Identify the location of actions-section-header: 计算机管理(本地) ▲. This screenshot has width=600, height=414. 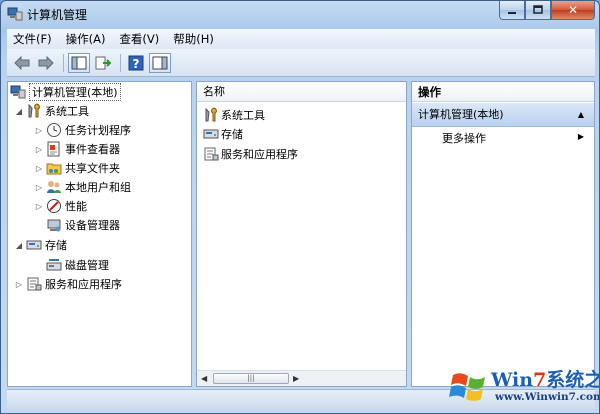
(503, 115).